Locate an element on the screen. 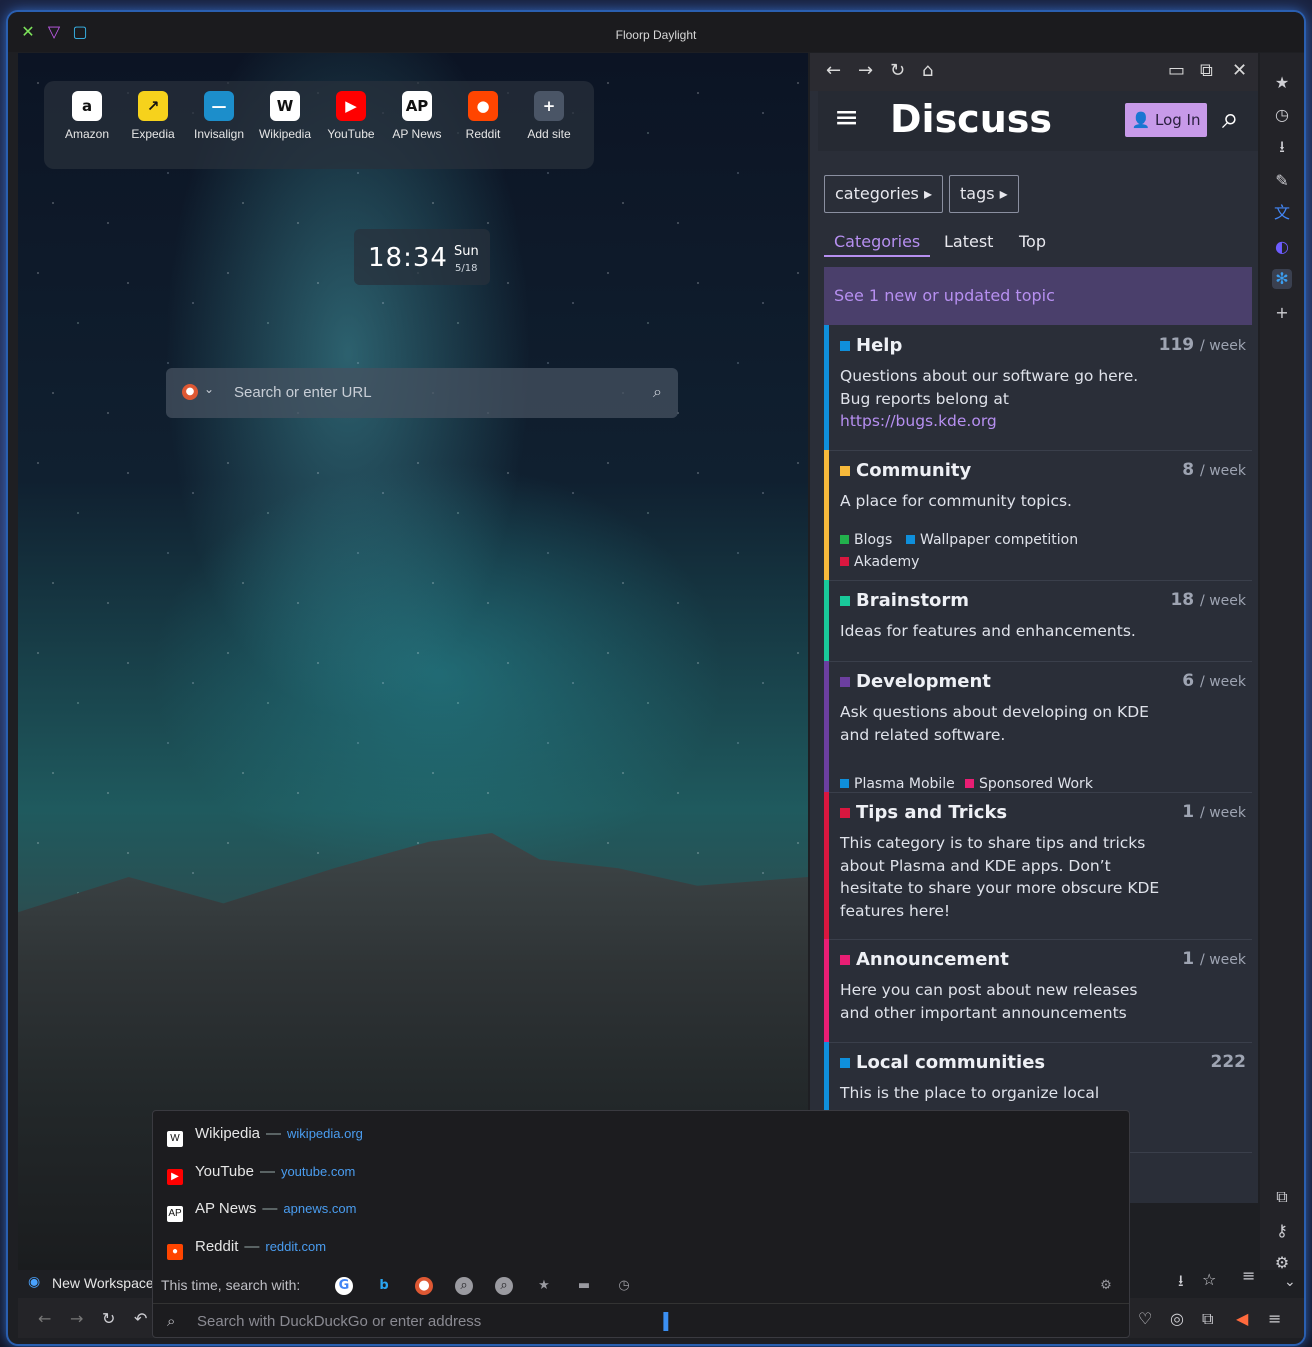 This screenshot has width=1312, height=1347. discuss-logo: Discuss is located at coordinates (971, 119).